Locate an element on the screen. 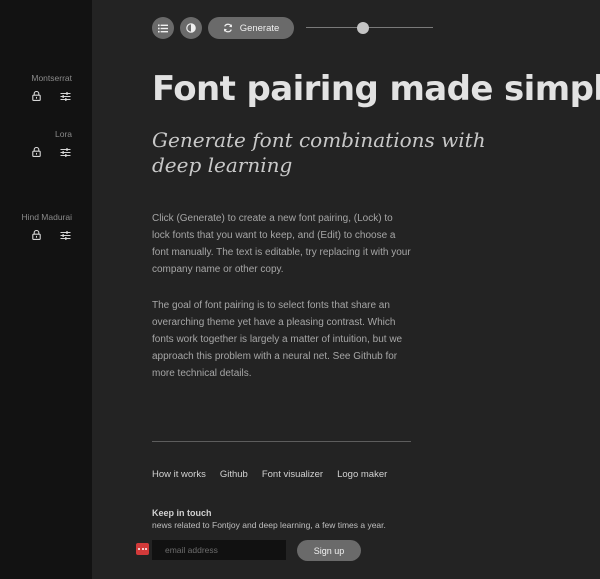 The image size is (600, 579). font-name-label: Montserrat is located at coordinates (51, 78).